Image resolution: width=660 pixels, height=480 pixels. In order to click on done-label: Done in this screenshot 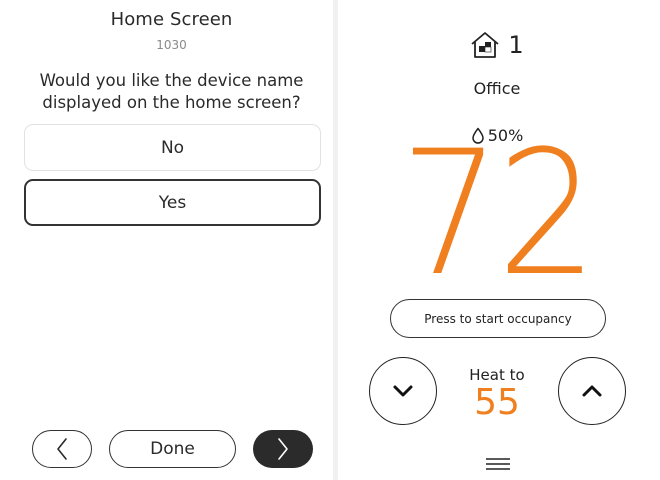, I will do `click(172, 449)`.